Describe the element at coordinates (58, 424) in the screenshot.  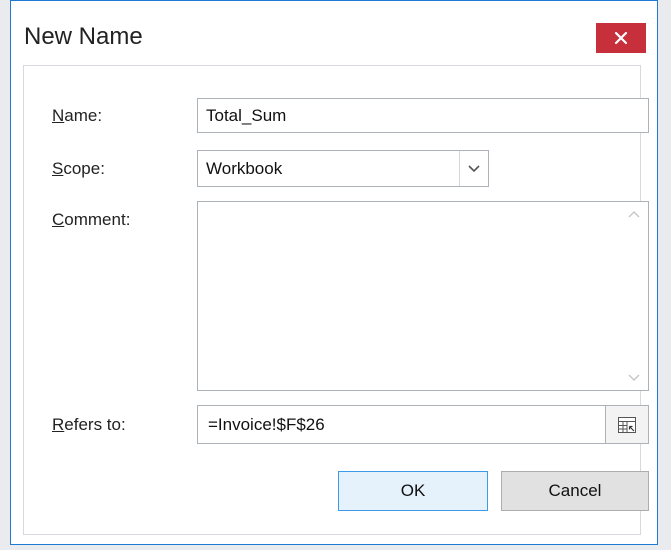
I see `refers-to-label-mnemonic: R` at that location.